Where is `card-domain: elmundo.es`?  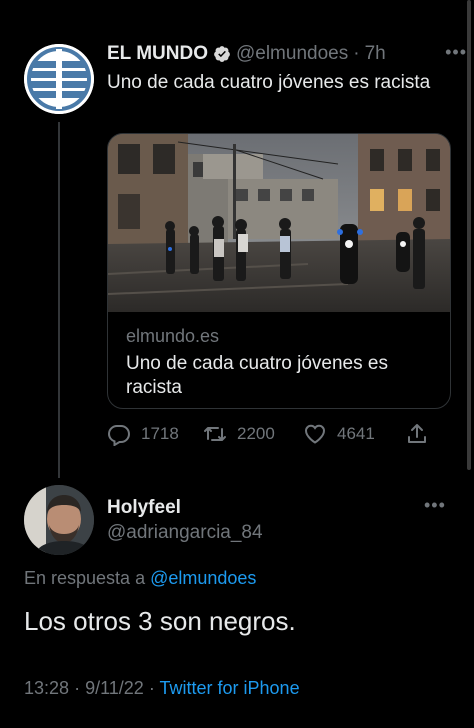
card-domain: elmundo.es is located at coordinates (173, 336).